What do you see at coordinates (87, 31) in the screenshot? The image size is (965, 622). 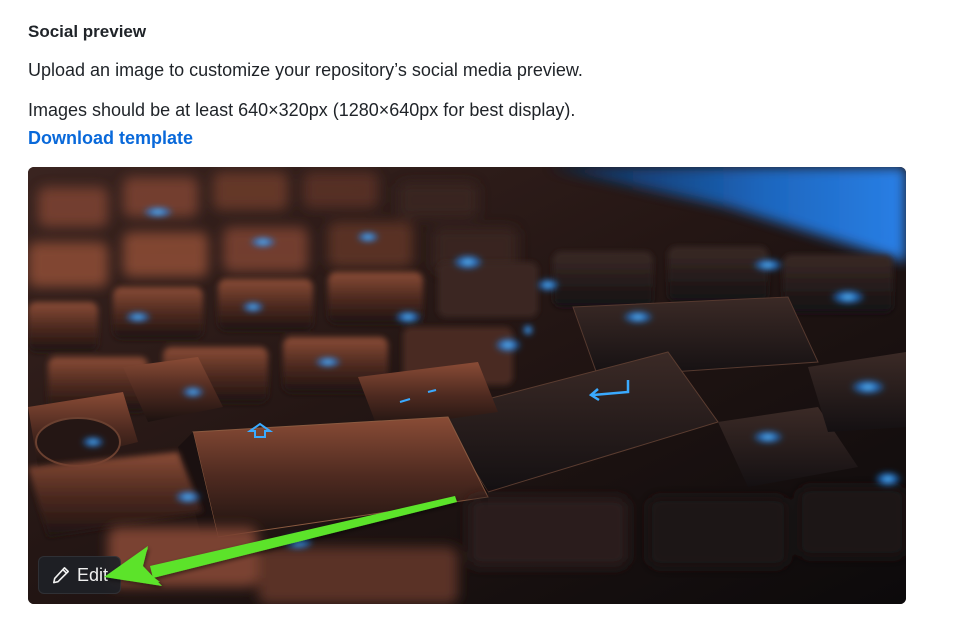 I see `section-title: Social preview` at bounding box center [87, 31].